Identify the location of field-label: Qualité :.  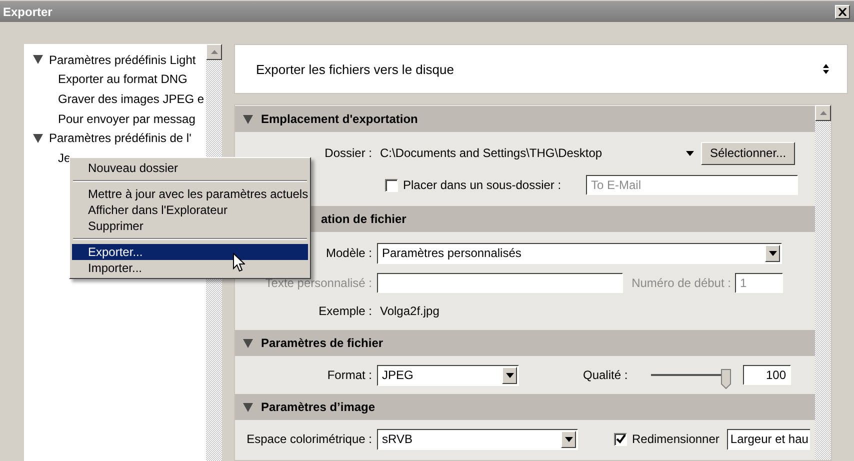
(606, 375).